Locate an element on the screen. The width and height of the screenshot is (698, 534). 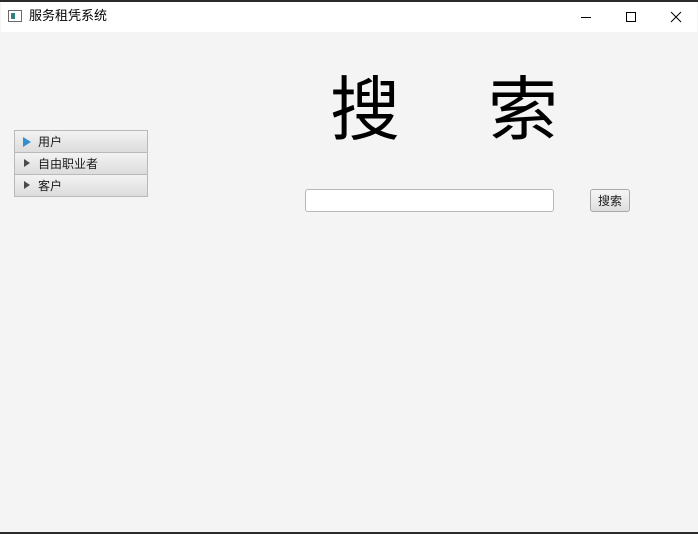
window-title: 服务租凭系统 is located at coordinates (68, 16).